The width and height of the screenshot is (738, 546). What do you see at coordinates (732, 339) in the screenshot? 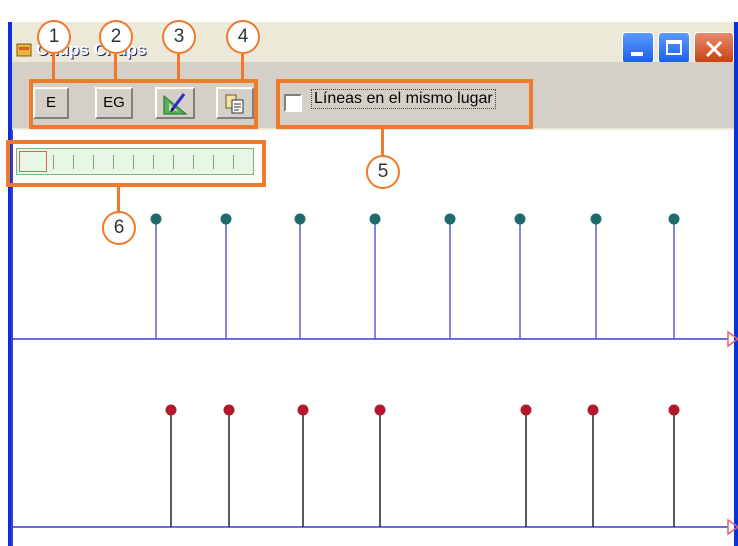
I see `top-axis-arrow` at bounding box center [732, 339].